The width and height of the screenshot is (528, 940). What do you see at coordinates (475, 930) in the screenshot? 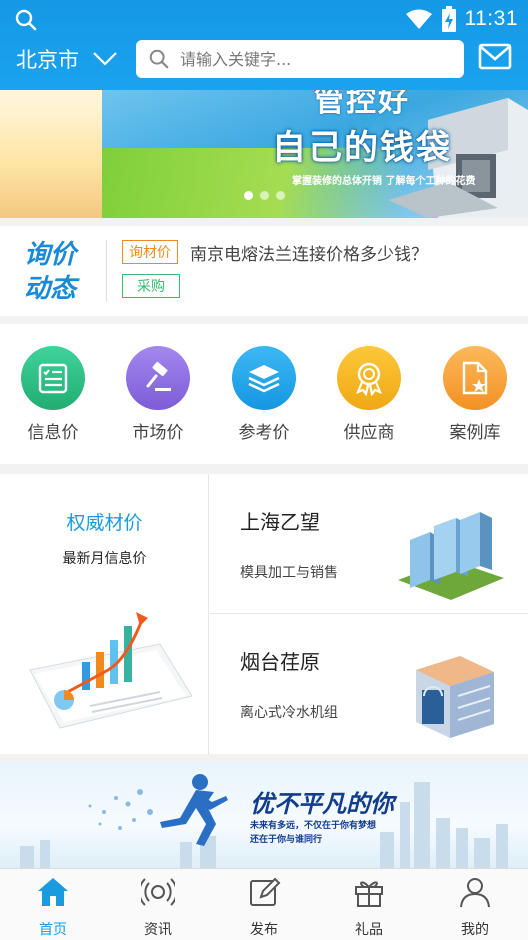
I see `tab-label: 我的` at bounding box center [475, 930].